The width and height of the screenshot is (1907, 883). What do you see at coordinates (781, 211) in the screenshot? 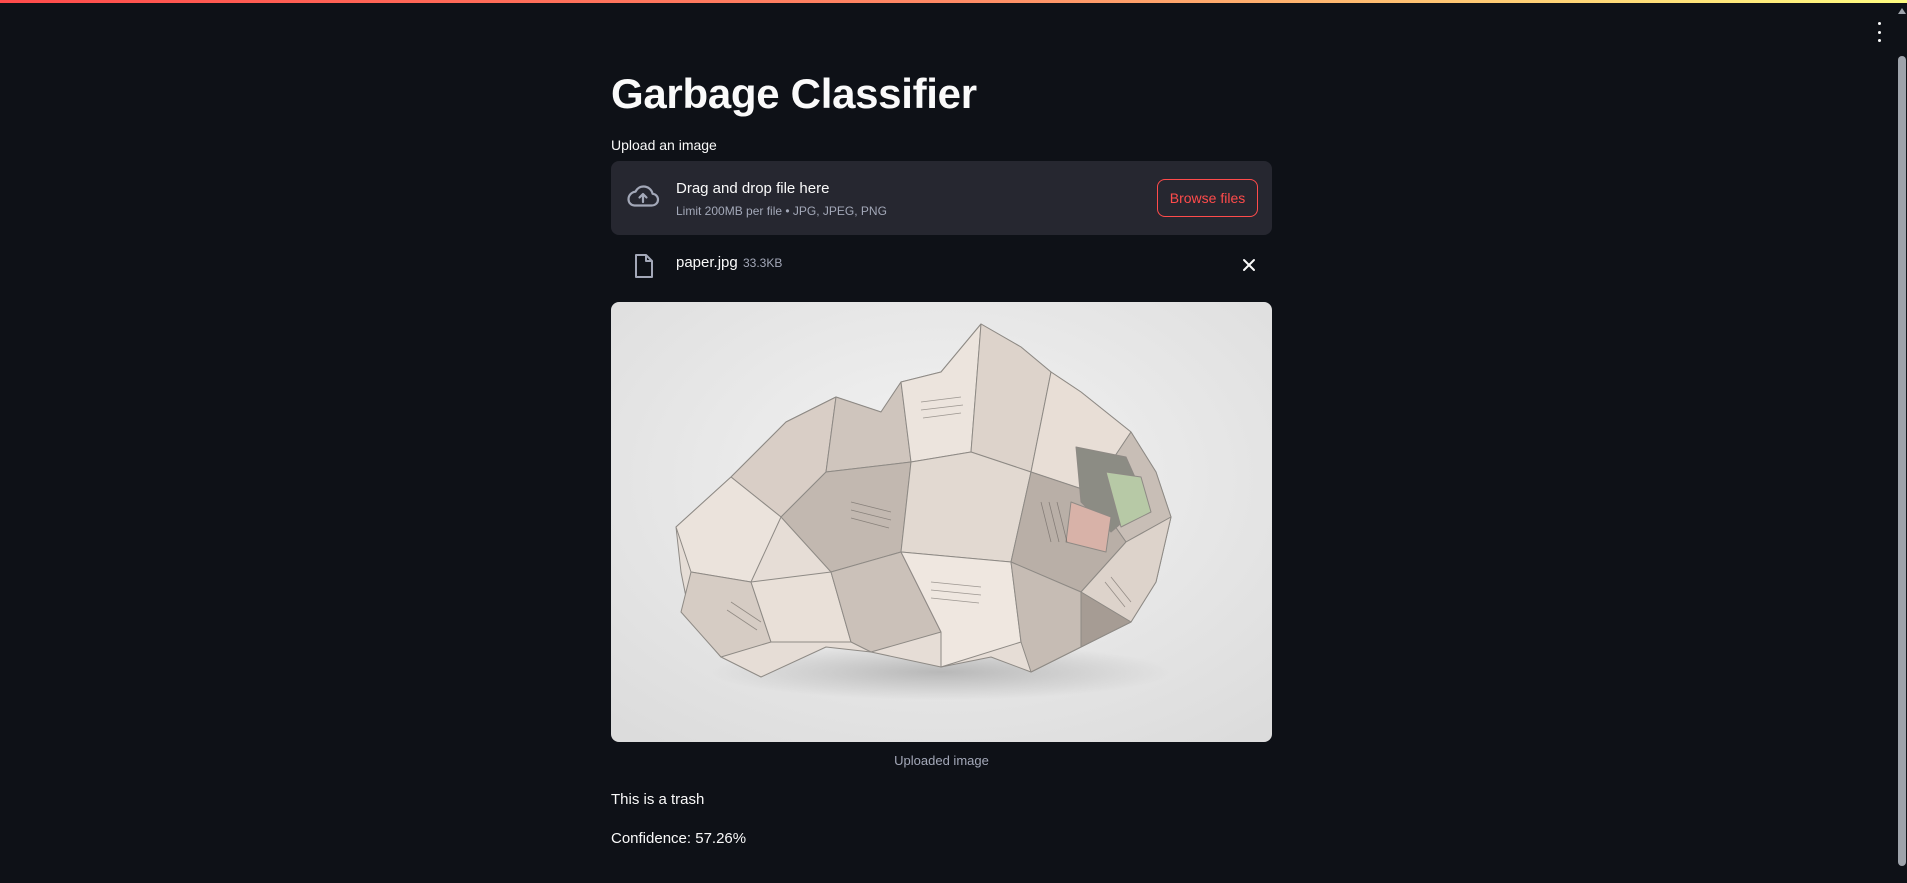
I see `dropzone-limit-text: Limit 200MB per file • JPG, JPEG, PNG` at bounding box center [781, 211].